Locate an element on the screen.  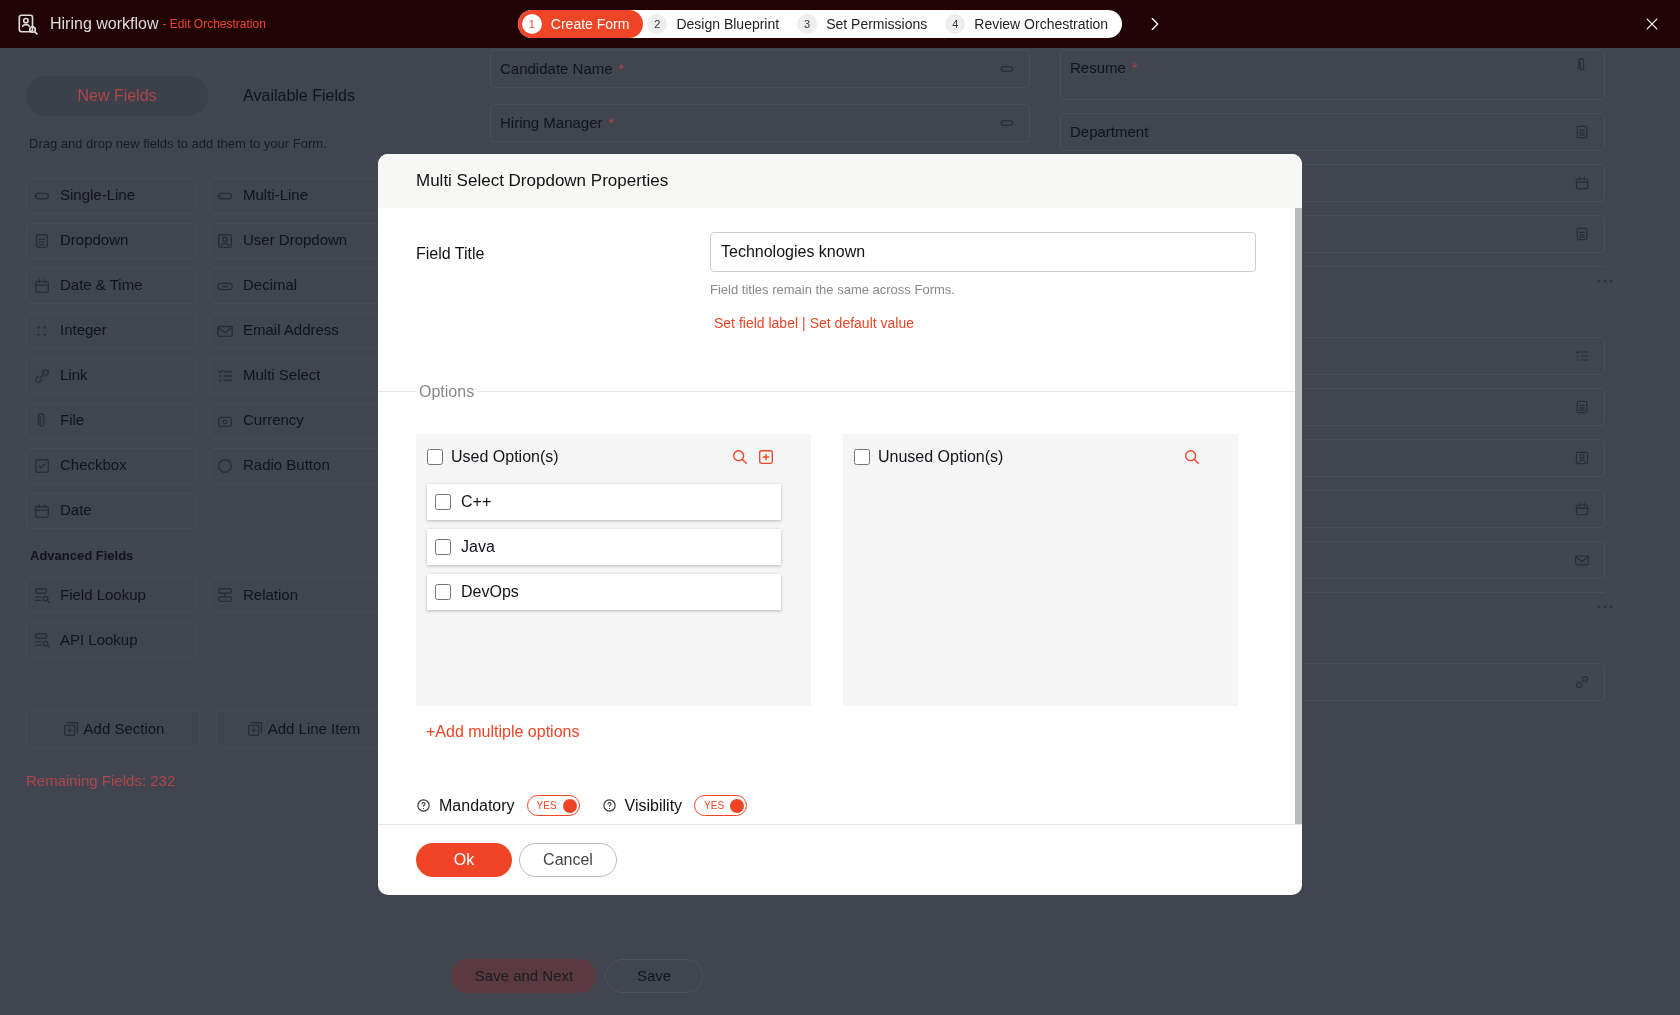
form-field: Department is located at coordinates (1332, 132).